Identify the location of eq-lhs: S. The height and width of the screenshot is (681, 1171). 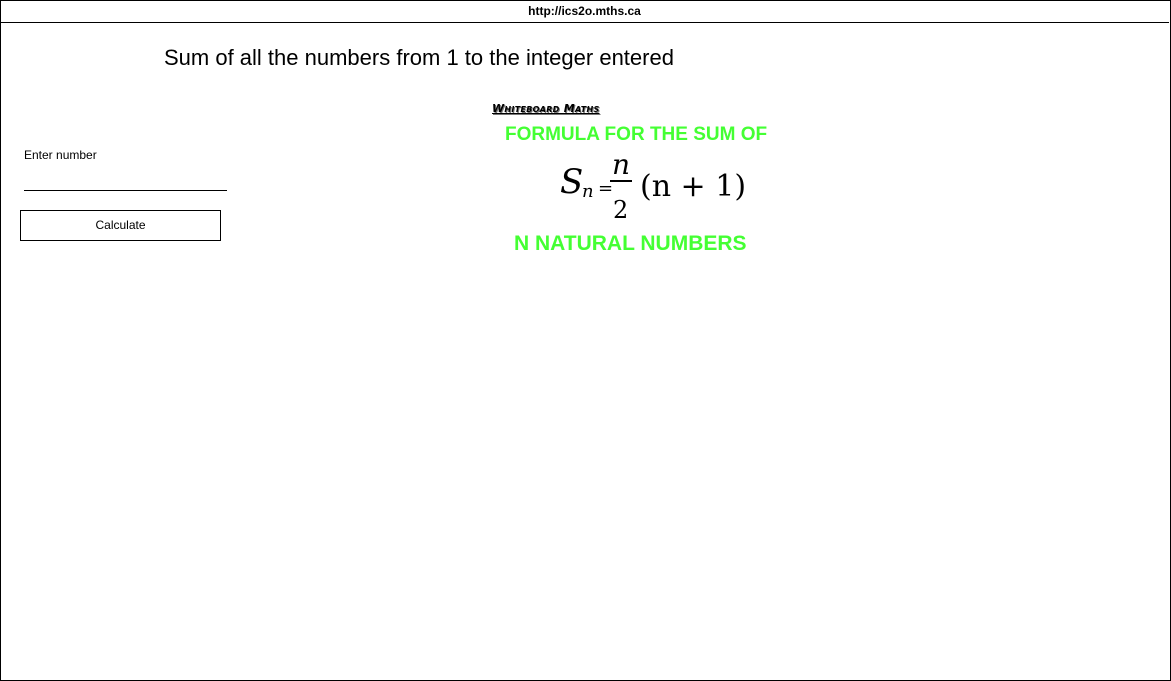
(571, 182).